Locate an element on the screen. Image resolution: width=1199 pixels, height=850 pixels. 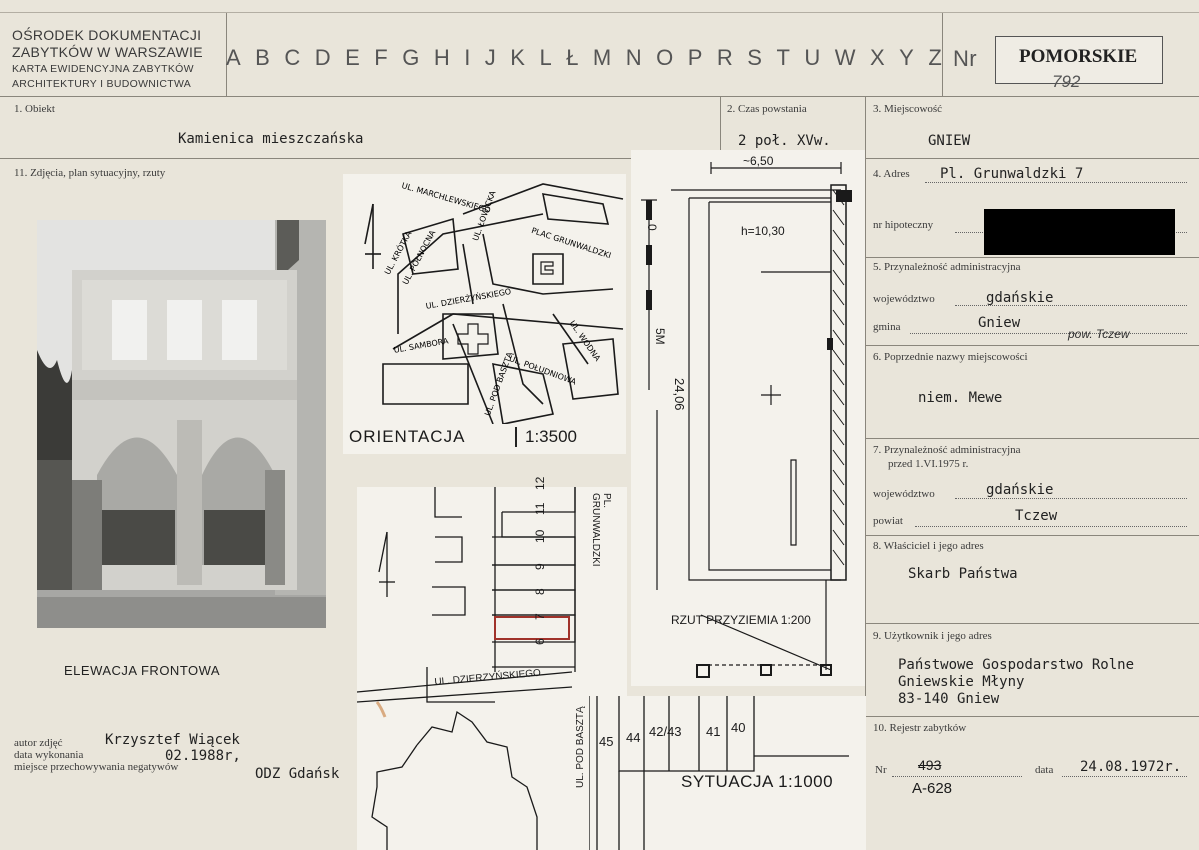
redaction-block is located at coordinates (1079, 232).